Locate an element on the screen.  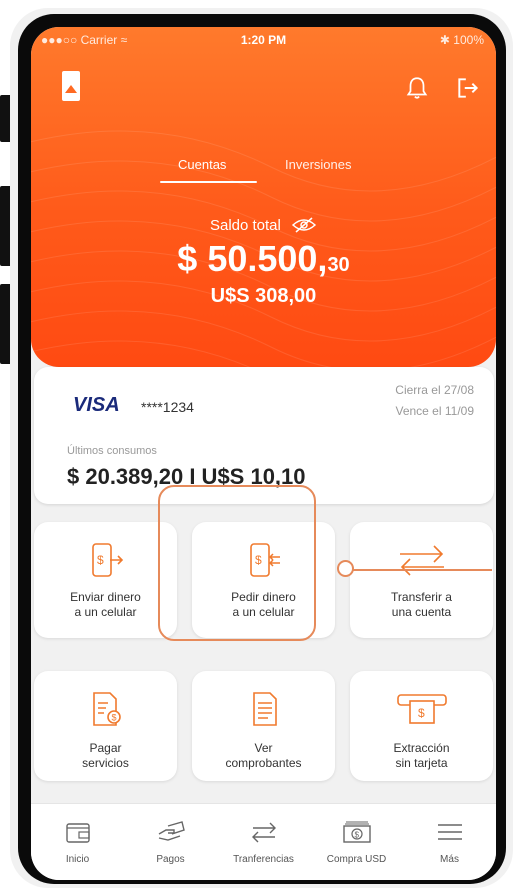
active-tab-underline is located at coordinates (208, 182).